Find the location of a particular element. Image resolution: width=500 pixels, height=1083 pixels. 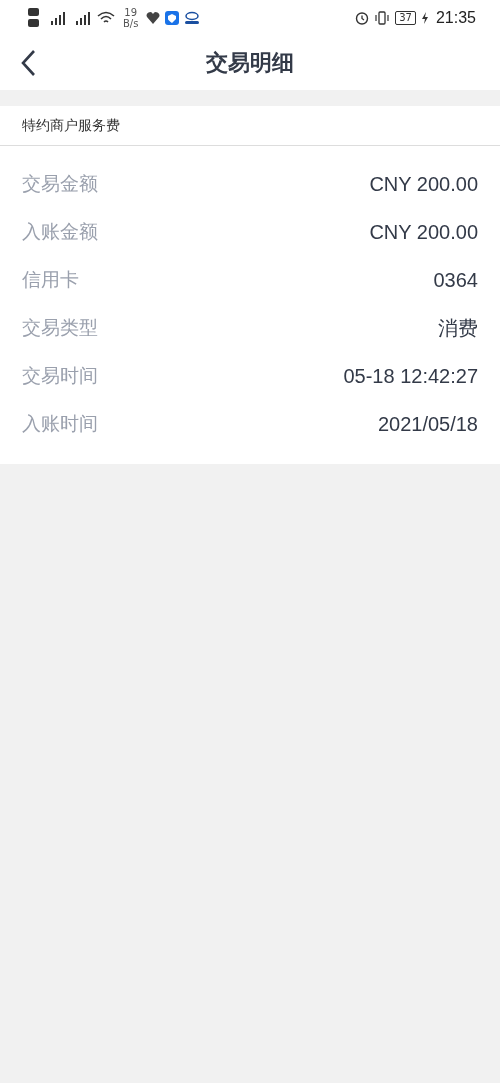

charging-icon is located at coordinates (424, 18).